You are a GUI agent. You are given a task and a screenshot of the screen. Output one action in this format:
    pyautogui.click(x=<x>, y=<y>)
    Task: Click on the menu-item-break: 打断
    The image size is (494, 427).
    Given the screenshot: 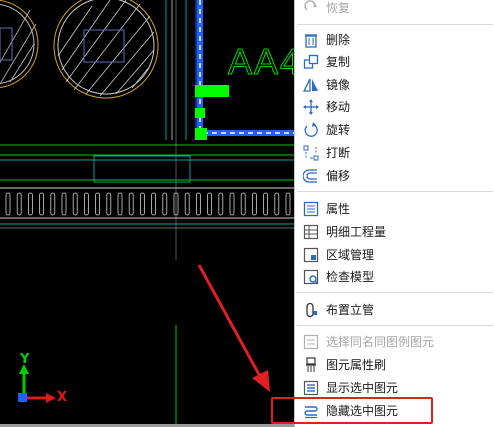 What is the action you would take?
    pyautogui.click(x=394, y=153)
    